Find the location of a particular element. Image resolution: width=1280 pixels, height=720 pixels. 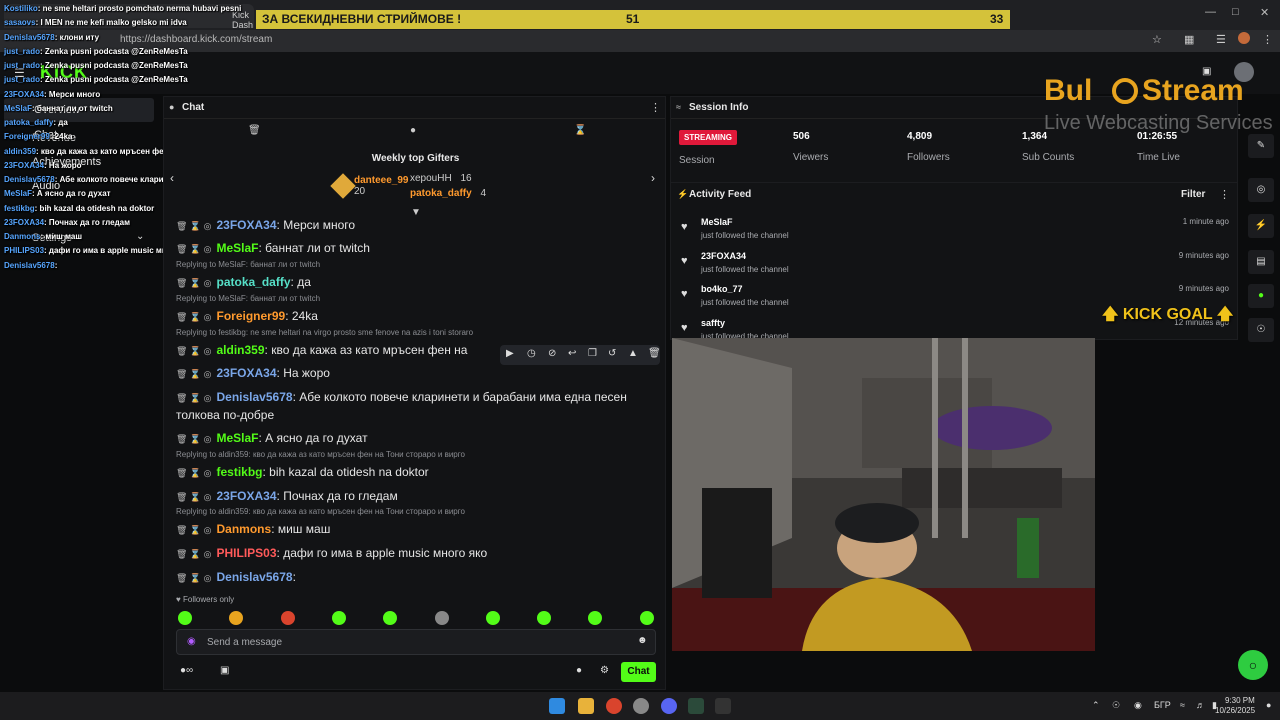

chat-tab-icon: ● is located at coordinates (413, 130).